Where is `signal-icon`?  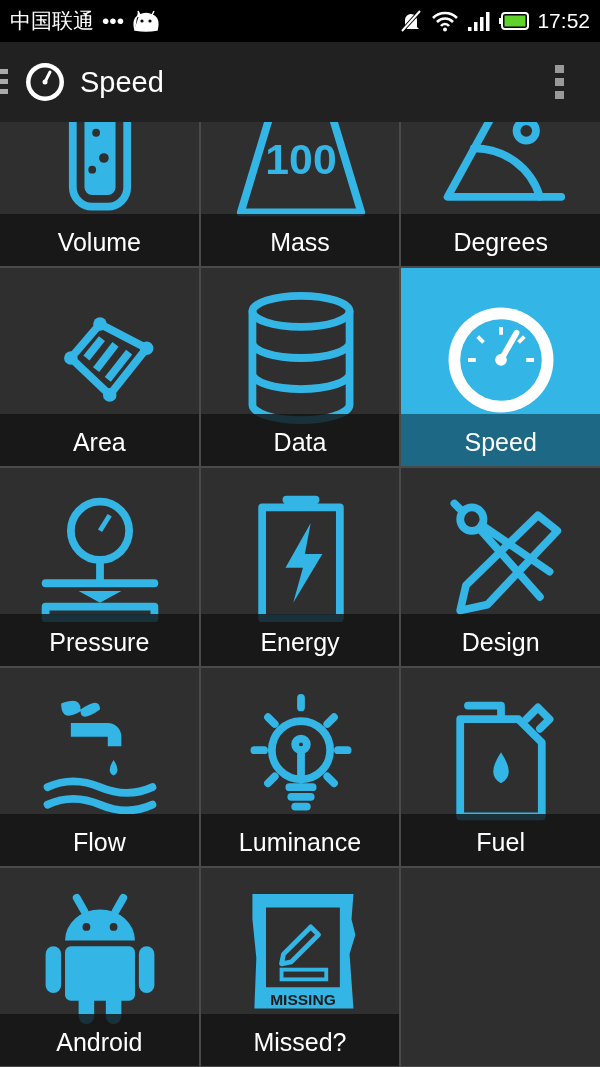 signal-icon is located at coordinates (479, 21).